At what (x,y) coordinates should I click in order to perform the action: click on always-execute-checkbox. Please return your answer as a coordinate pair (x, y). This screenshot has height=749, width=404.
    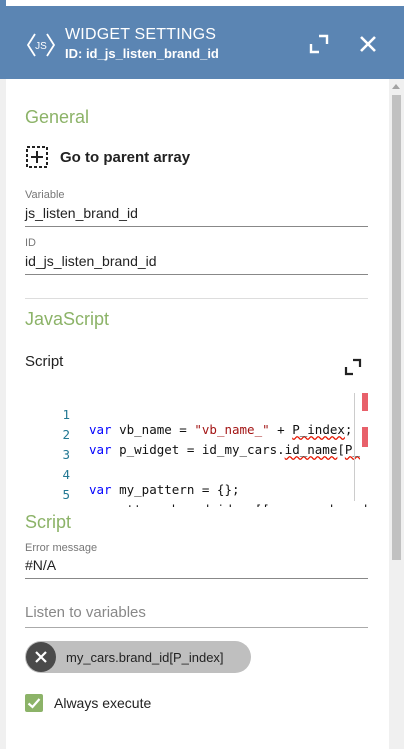
    Looking at the image, I should click on (34, 703).